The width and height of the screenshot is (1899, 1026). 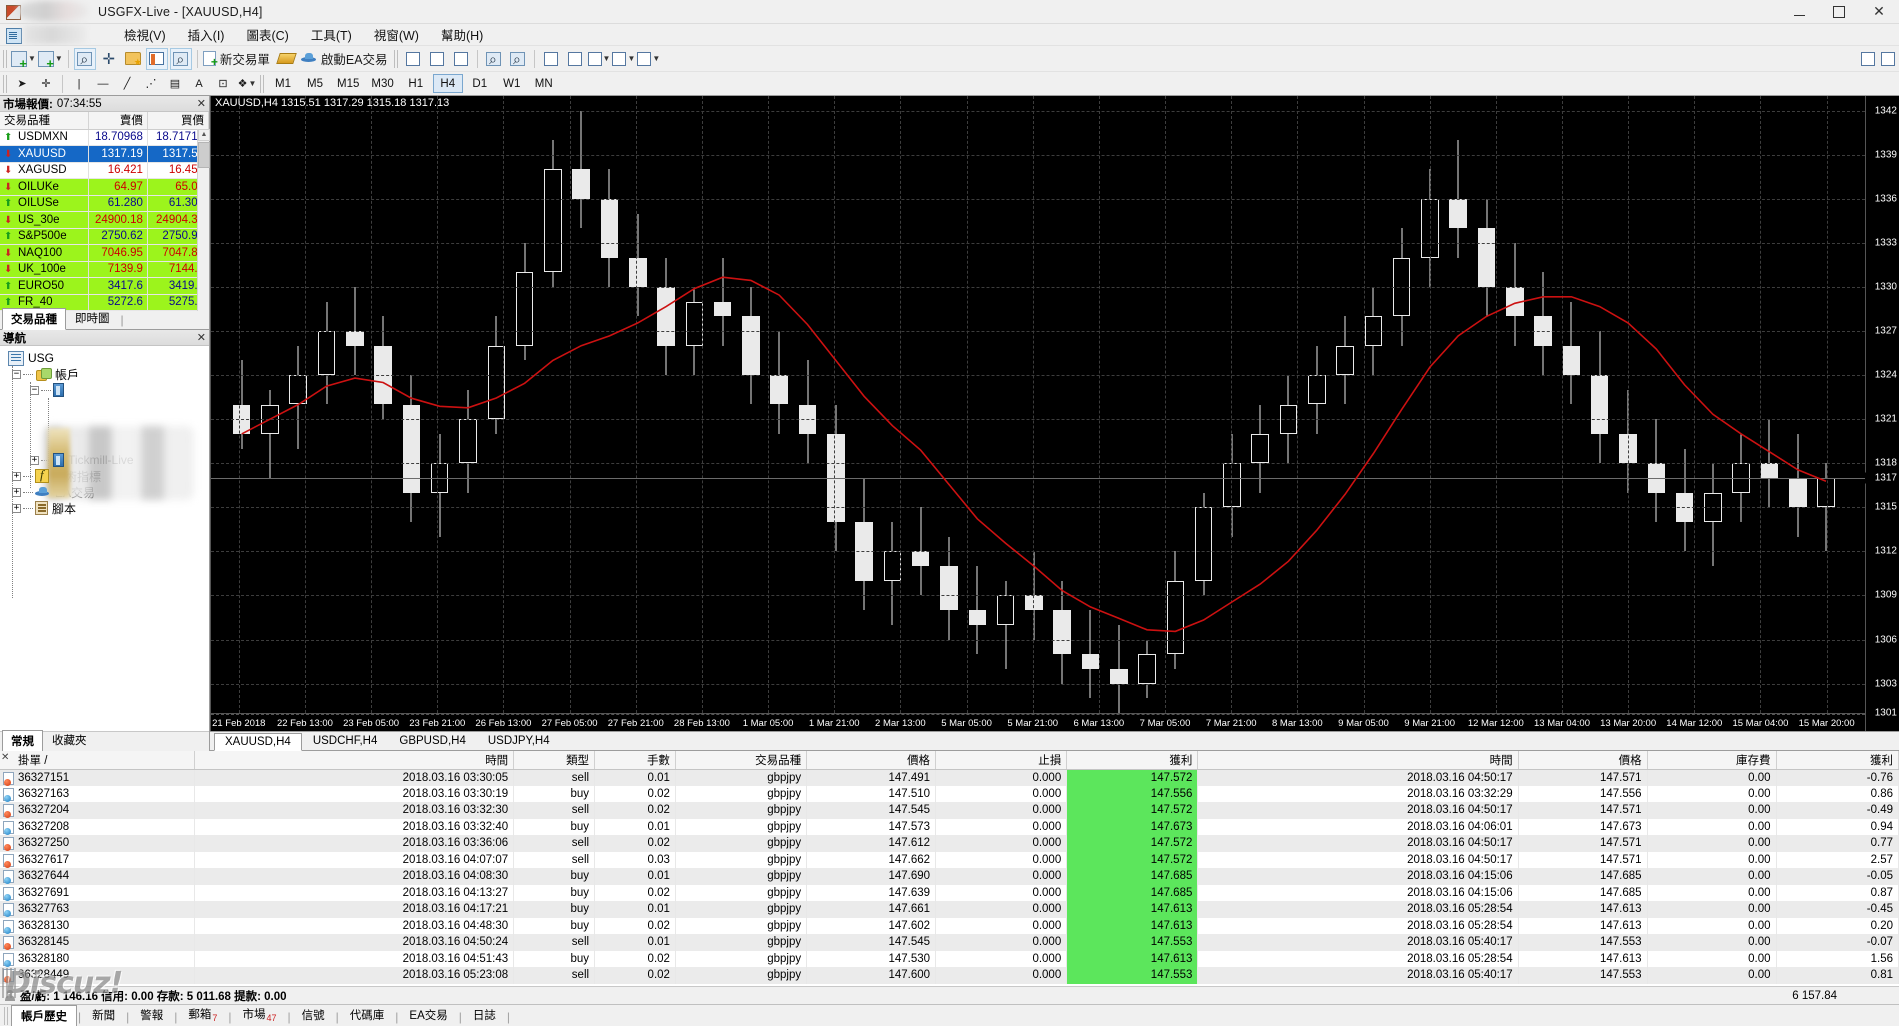 I want to click on close-button: ✕, so click(x=1879, y=12).